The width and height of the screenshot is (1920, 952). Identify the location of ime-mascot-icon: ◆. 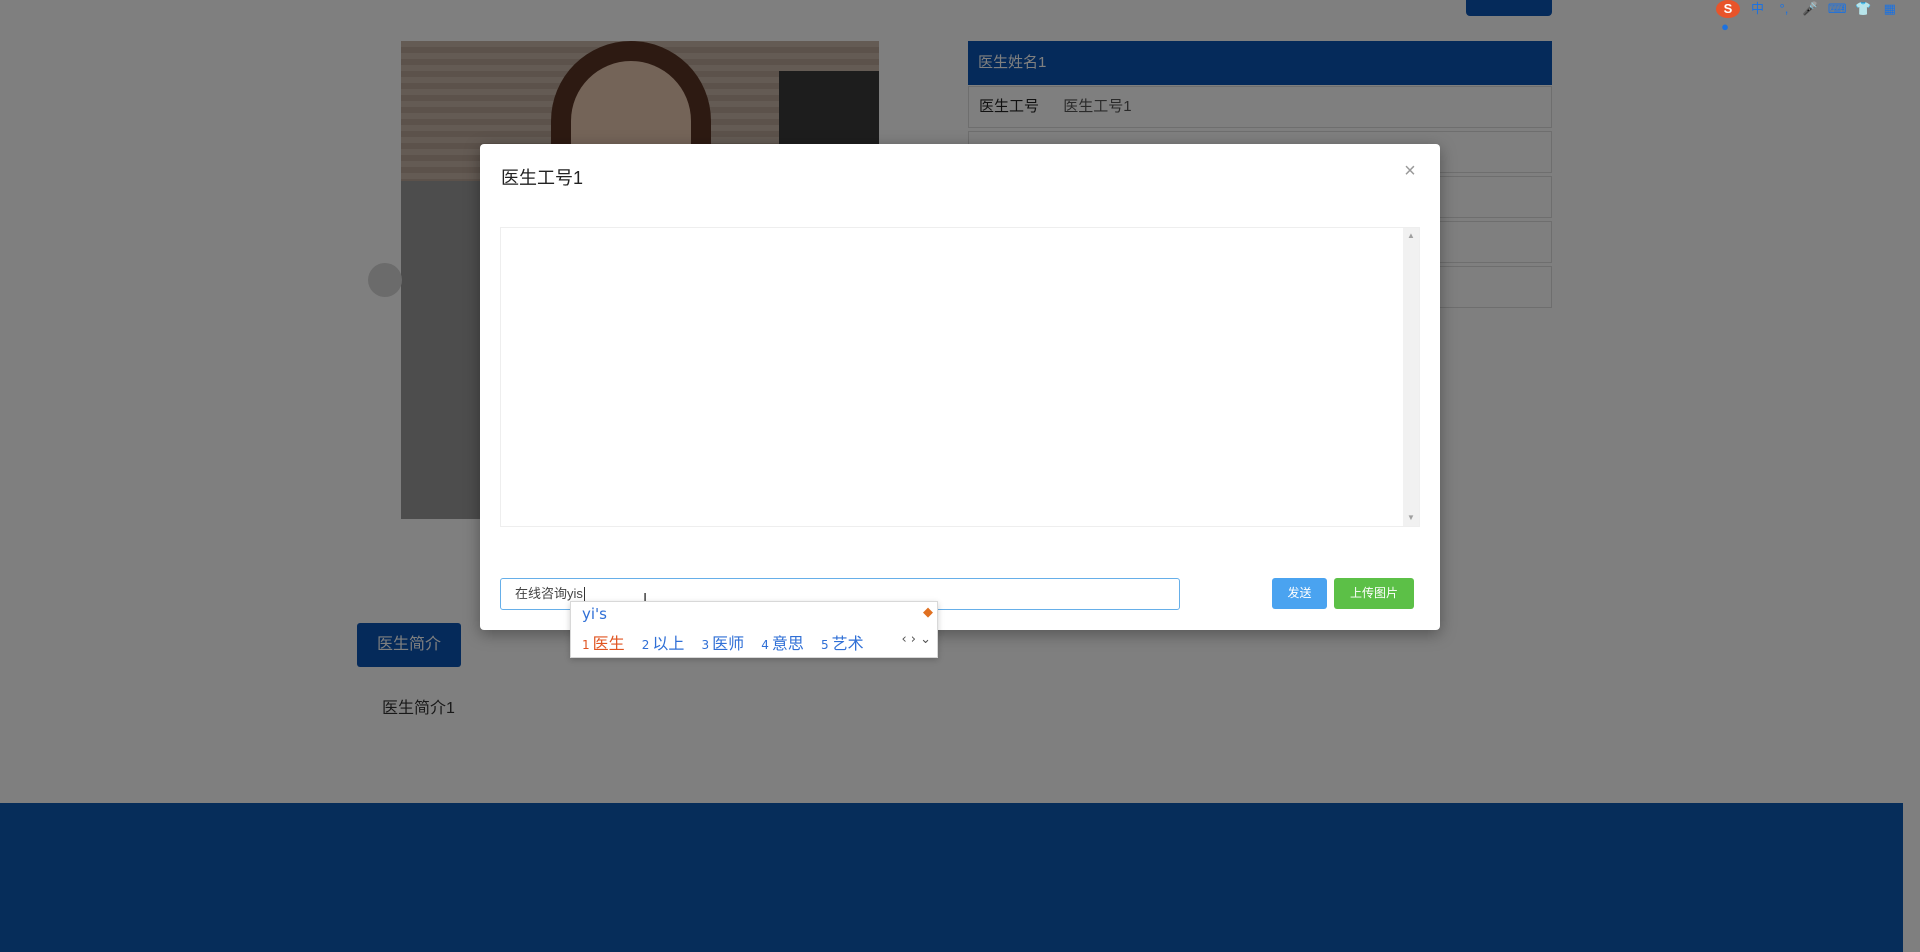
(928, 612).